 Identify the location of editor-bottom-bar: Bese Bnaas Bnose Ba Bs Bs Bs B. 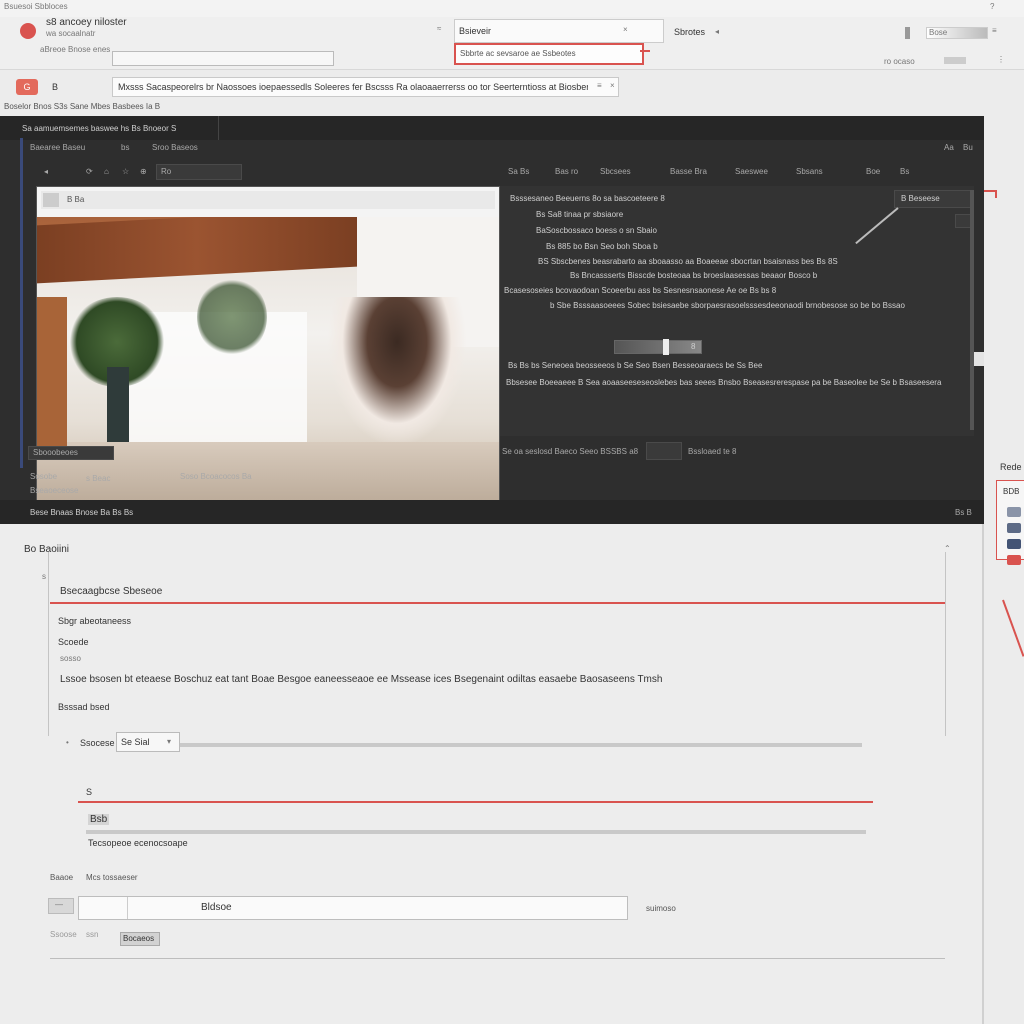
(492, 512).